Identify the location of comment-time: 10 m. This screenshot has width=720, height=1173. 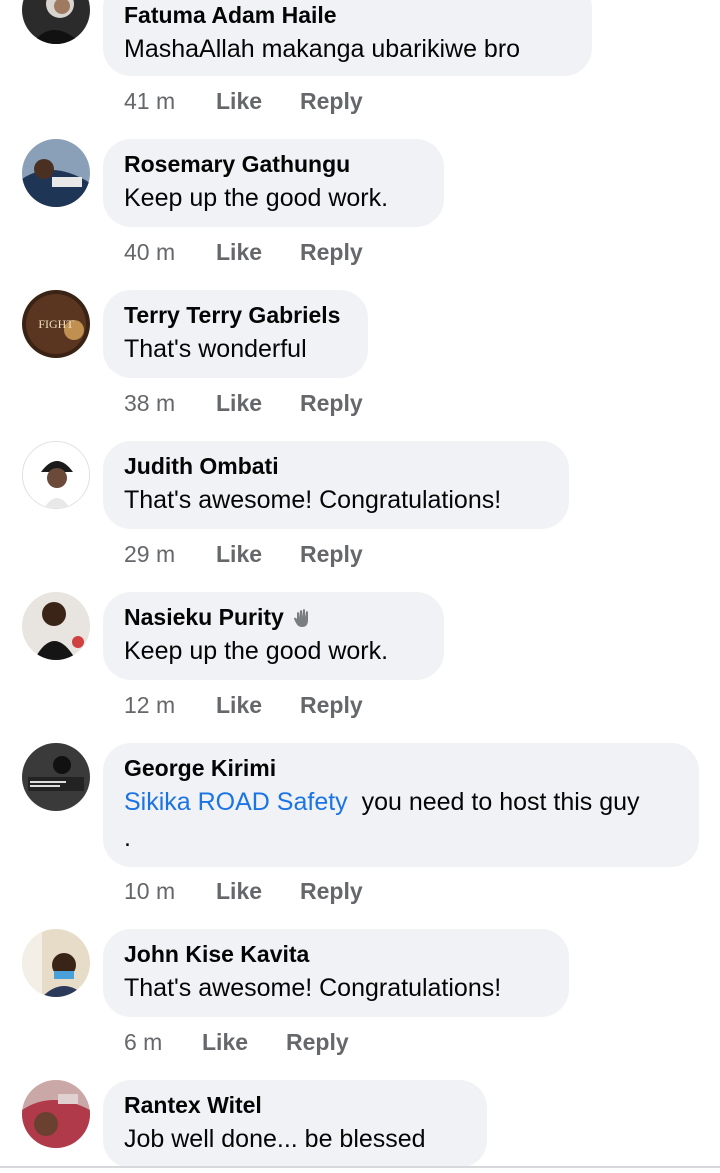
(170, 891).